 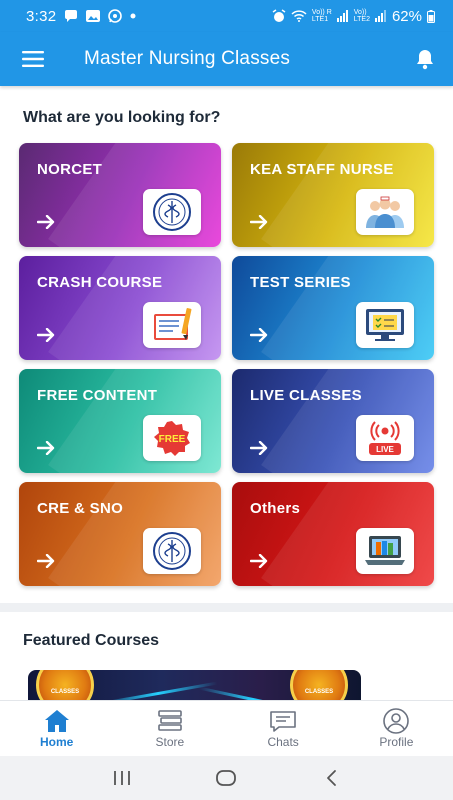 I want to click on system-navigation-bar, so click(x=226, y=778).